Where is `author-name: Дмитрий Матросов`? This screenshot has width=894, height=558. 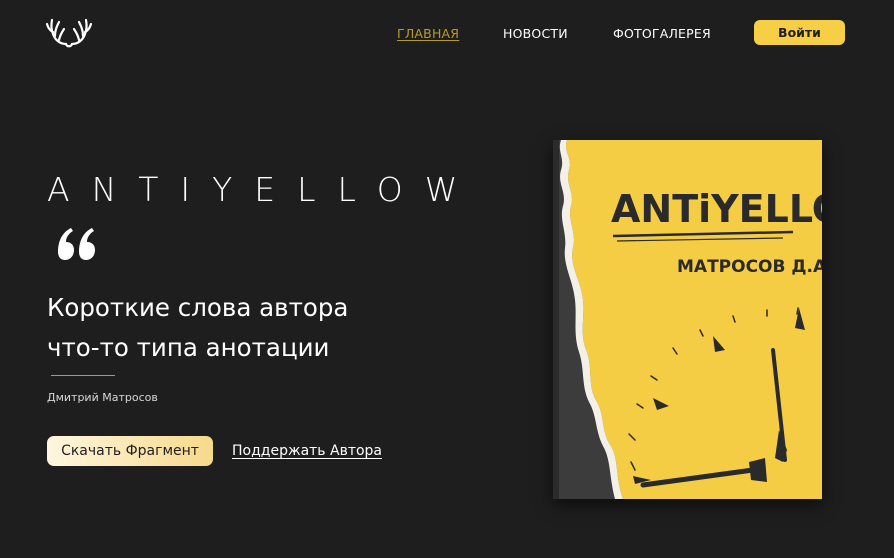 author-name: Дмитрий Матросов is located at coordinates (102, 397).